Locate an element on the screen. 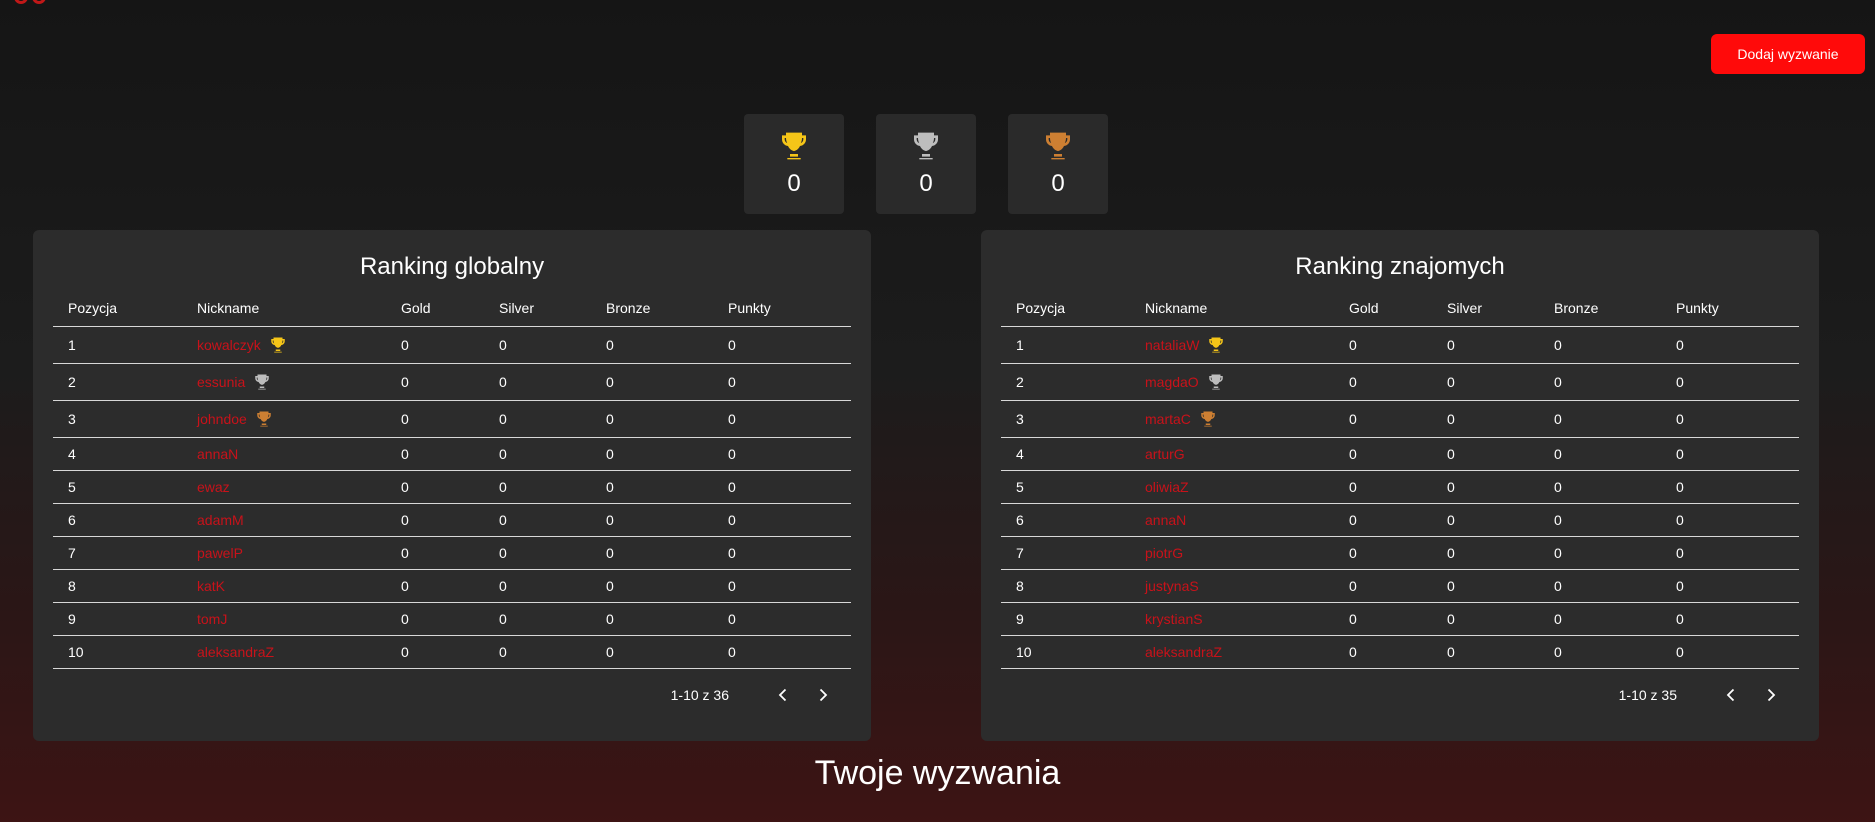  table-row: 7 piotrG 0 0 0 0 is located at coordinates (1400, 552).